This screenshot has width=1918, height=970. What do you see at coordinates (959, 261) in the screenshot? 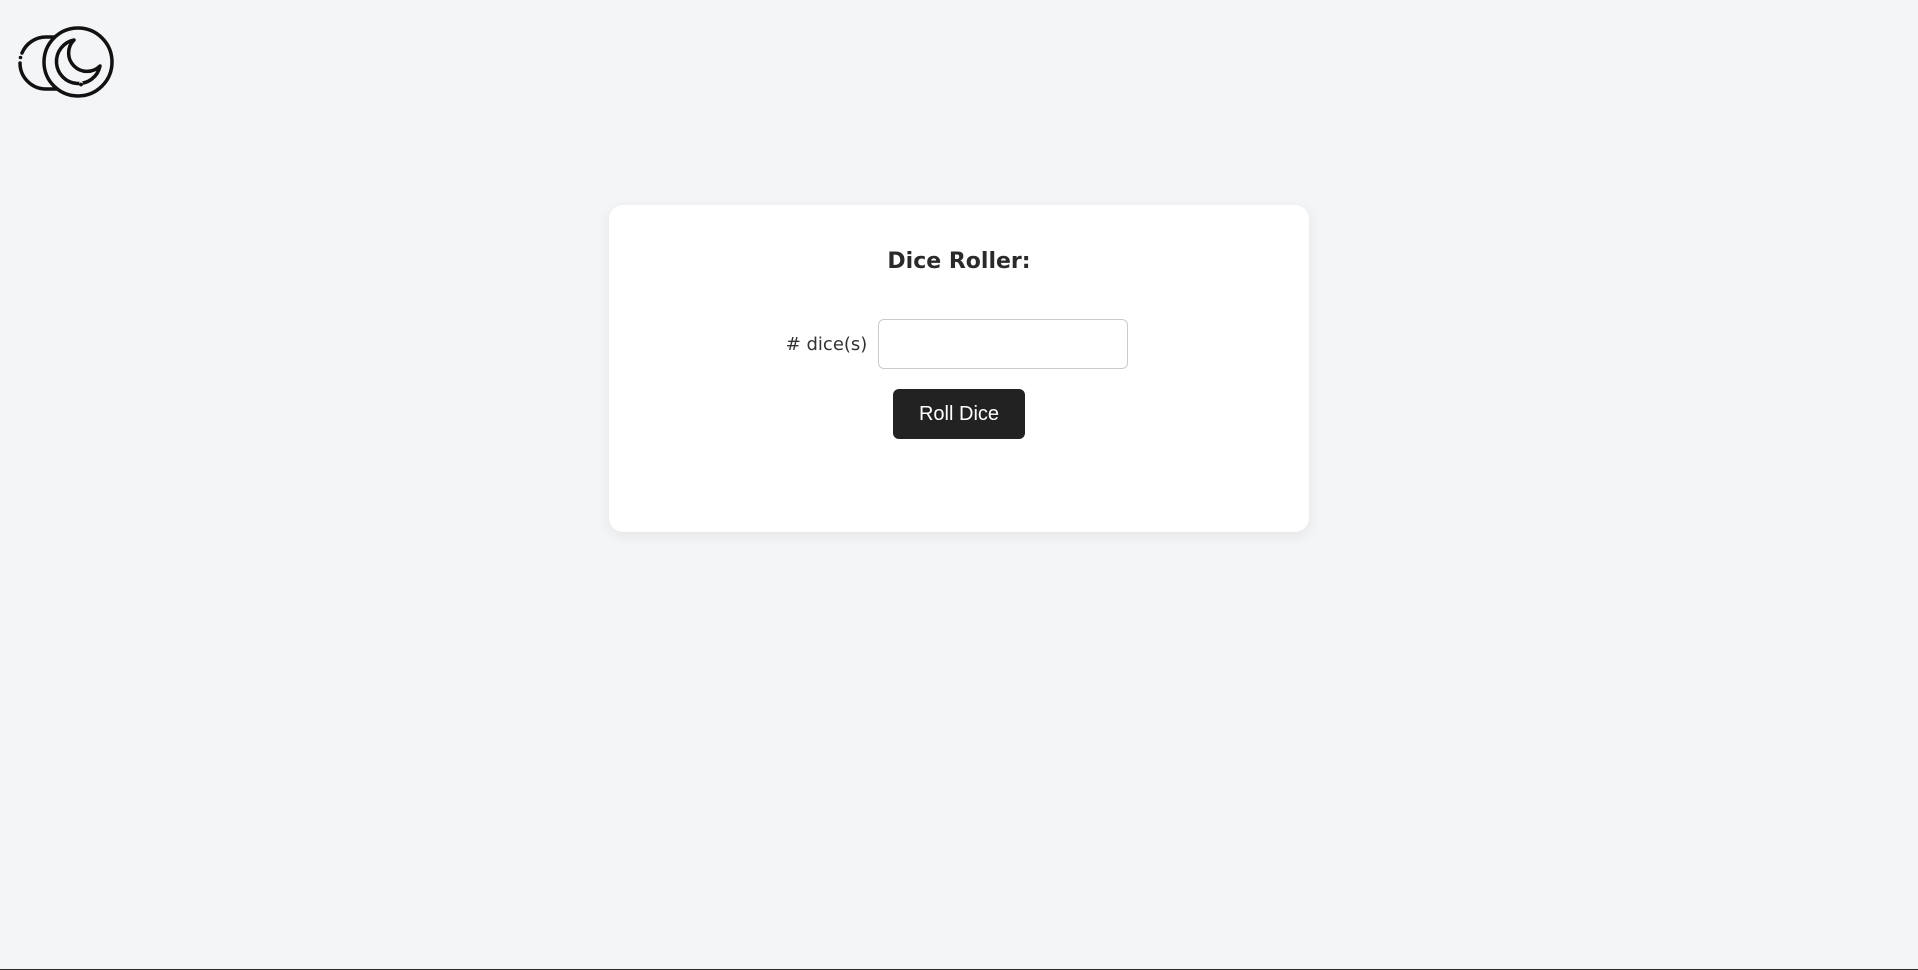
I see `card-title: Dice Roller:` at bounding box center [959, 261].